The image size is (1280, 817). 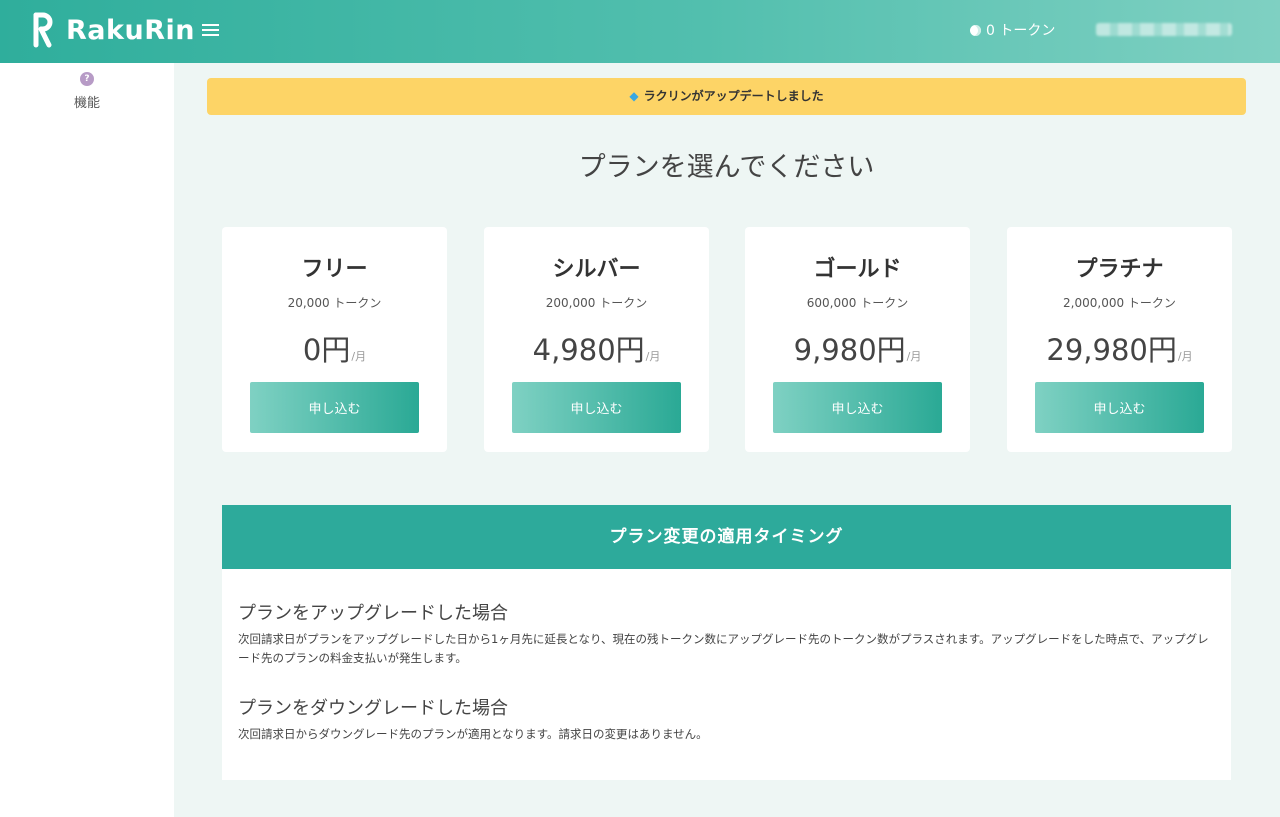 I want to click on price-amount: 0円, so click(x=326, y=350).